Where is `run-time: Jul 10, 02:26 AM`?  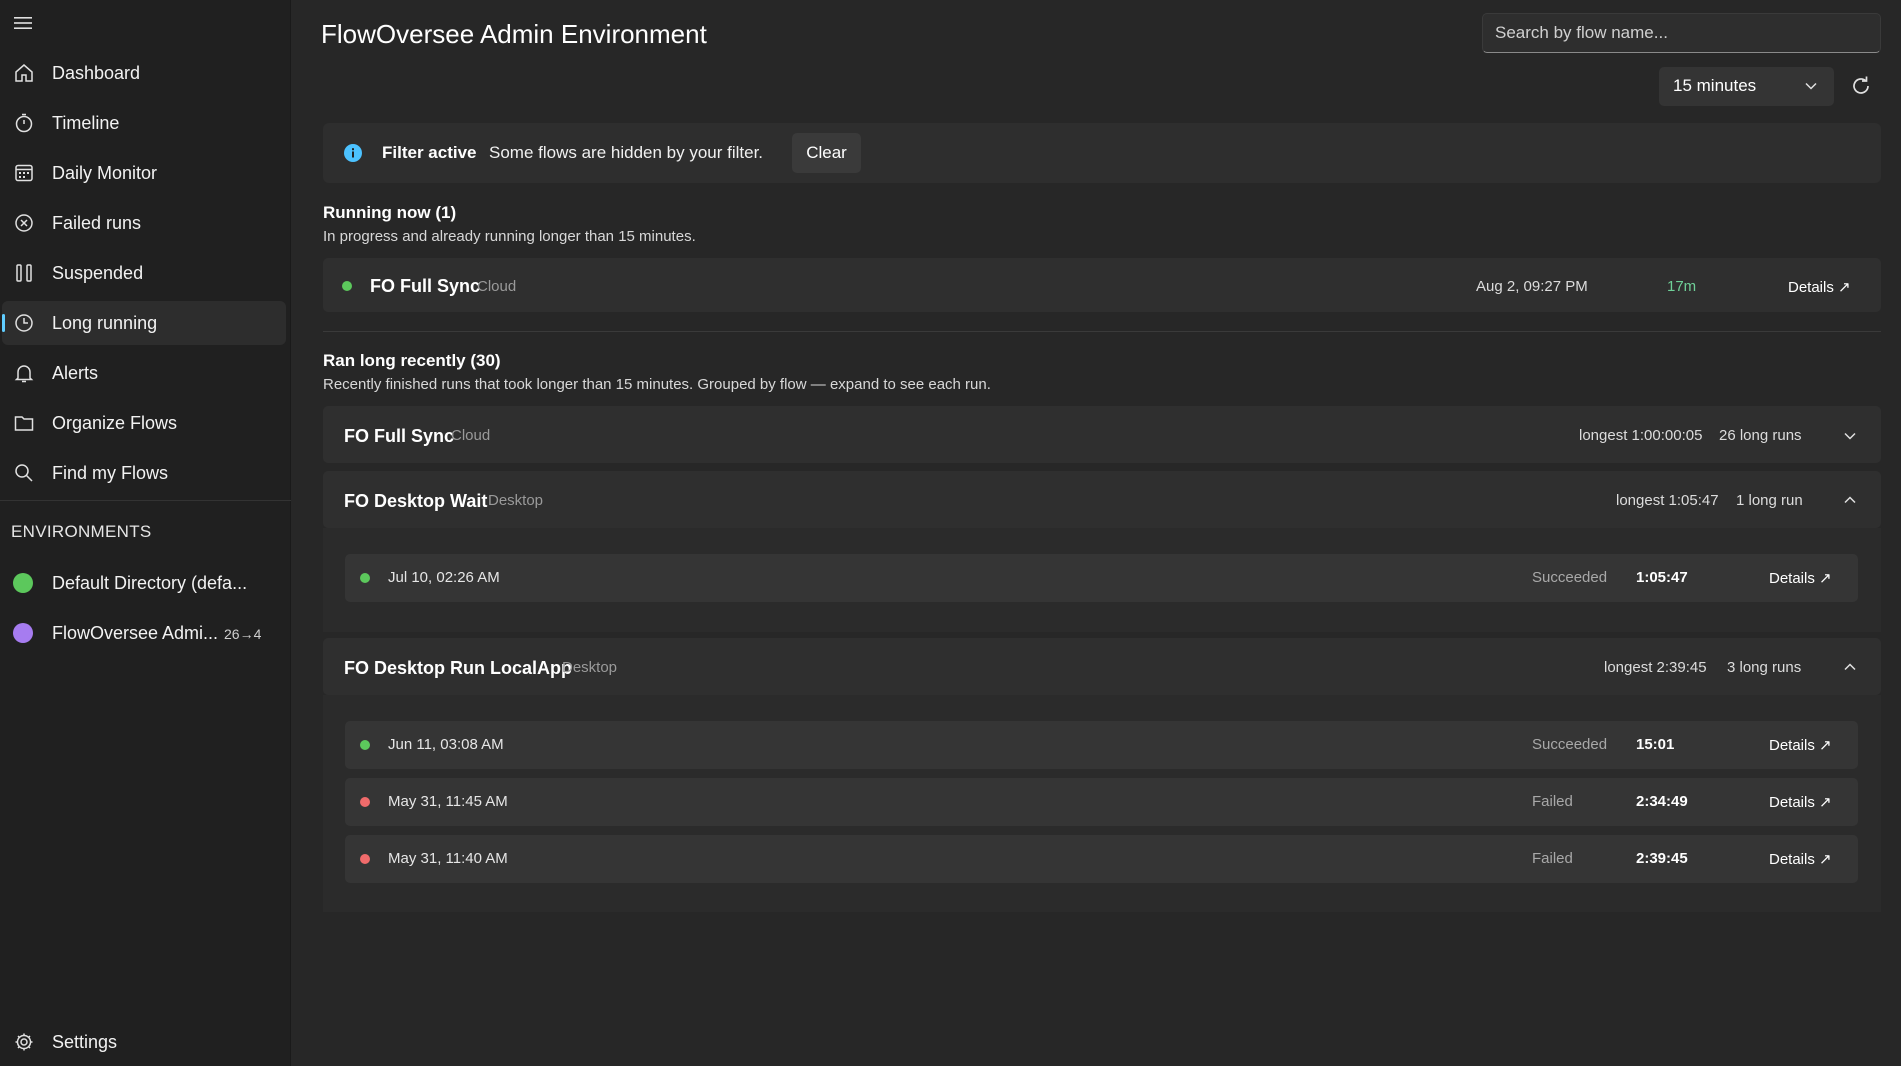 run-time: Jul 10, 02:26 AM is located at coordinates (444, 577).